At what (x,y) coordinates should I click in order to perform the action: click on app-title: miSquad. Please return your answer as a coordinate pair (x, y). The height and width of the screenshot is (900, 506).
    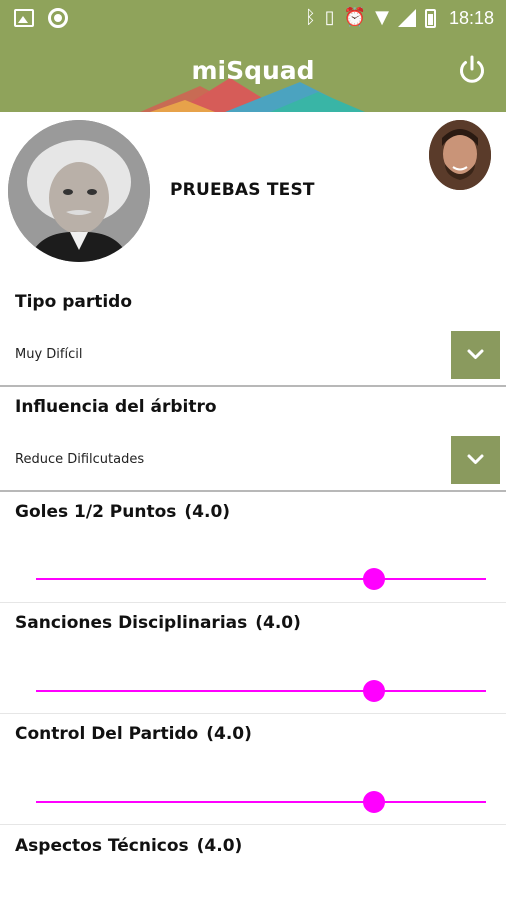
    Looking at the image, I should click on (253, 70).